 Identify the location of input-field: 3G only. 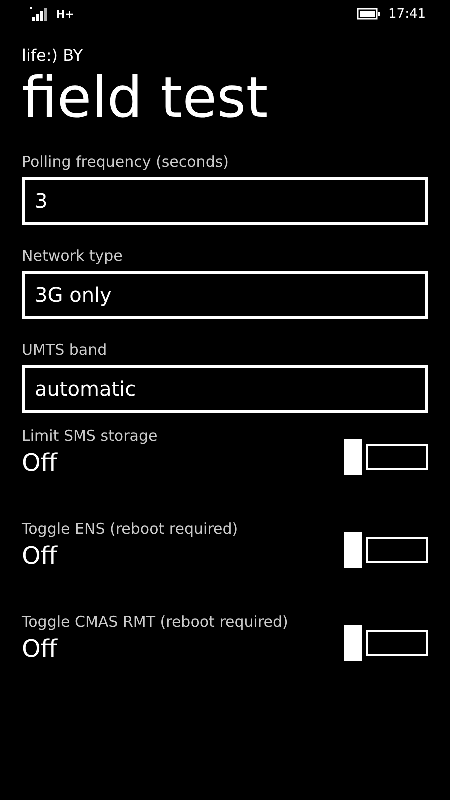
(225, 295).